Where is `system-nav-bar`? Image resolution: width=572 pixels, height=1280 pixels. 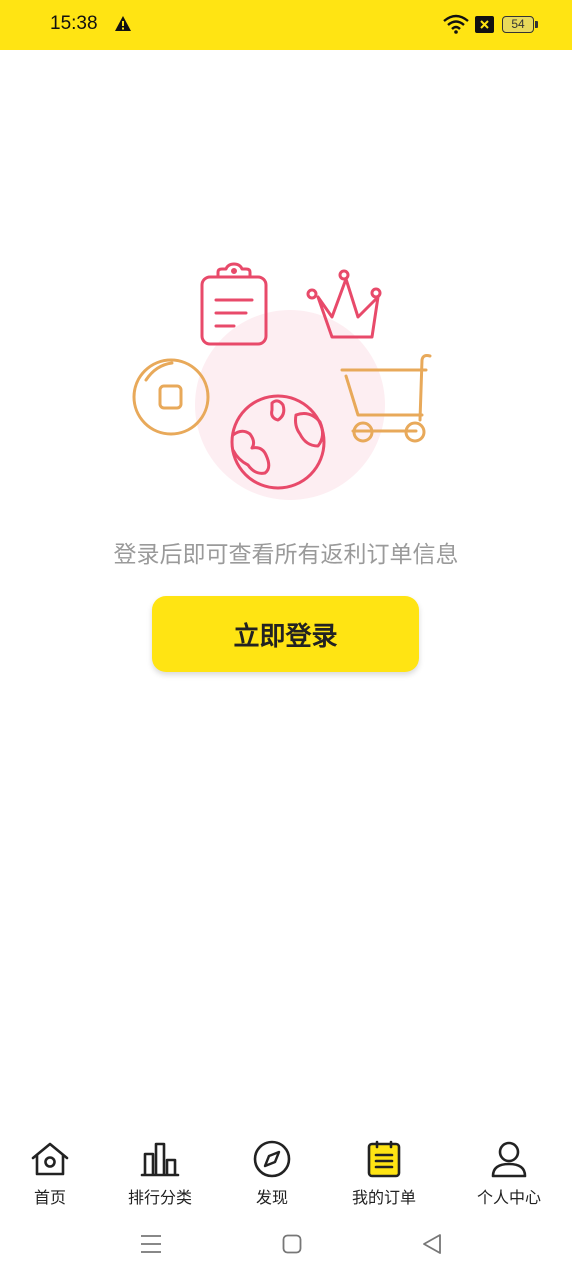 system-nav-bar is located at coordinates (286, 1250).